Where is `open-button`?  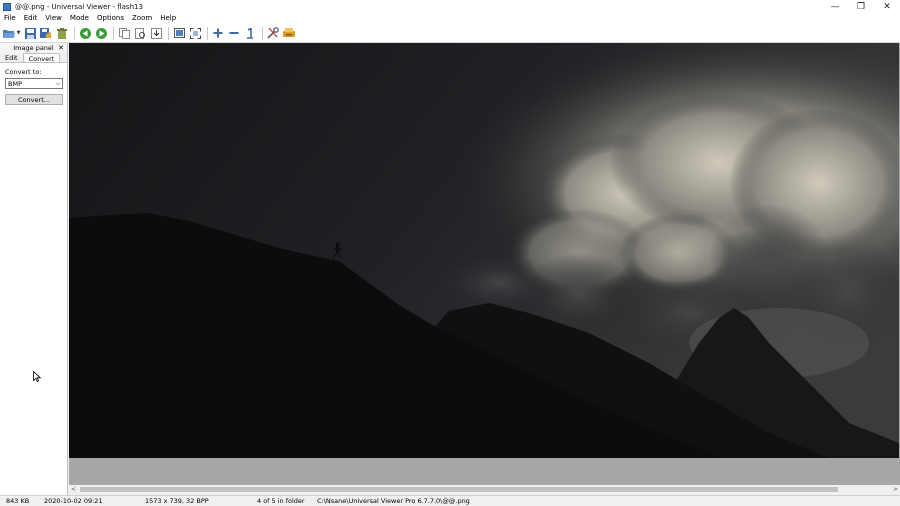 open-button is located at coordinates (9, 33).